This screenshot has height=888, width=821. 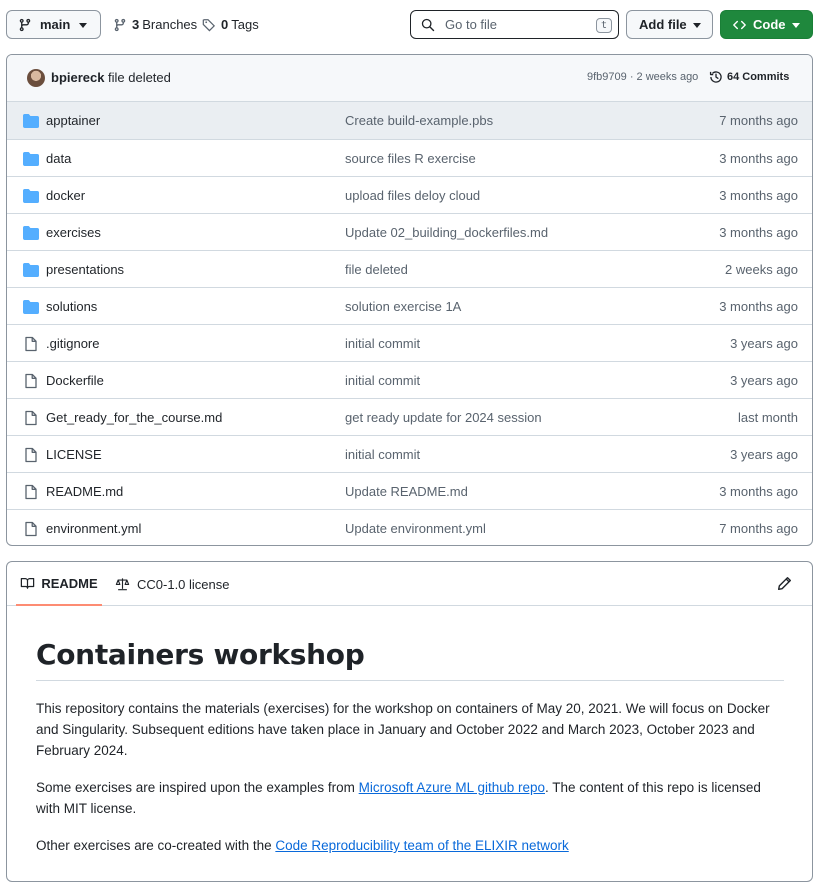 I want to click on commits-link: 64 Commits, so click(x=749, y=77).